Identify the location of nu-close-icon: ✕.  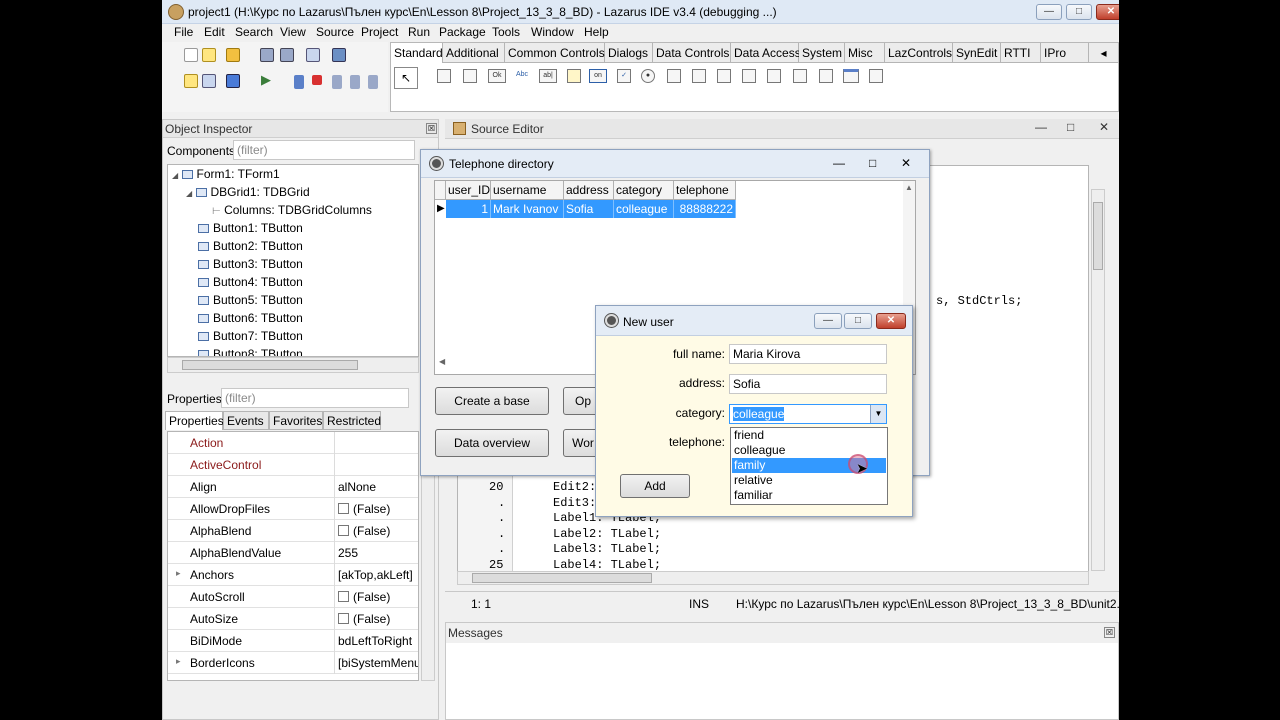
(891, 321).